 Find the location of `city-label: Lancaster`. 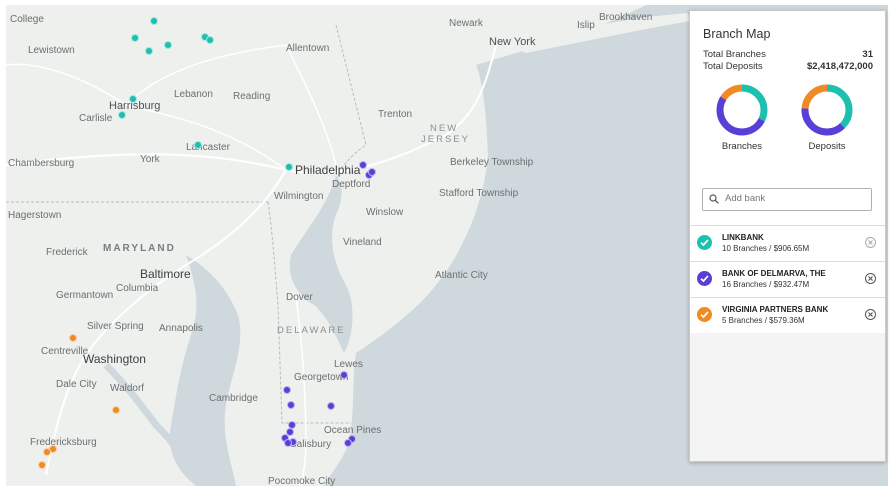

city-label: Lancaster is located at coordinates (208, 147).